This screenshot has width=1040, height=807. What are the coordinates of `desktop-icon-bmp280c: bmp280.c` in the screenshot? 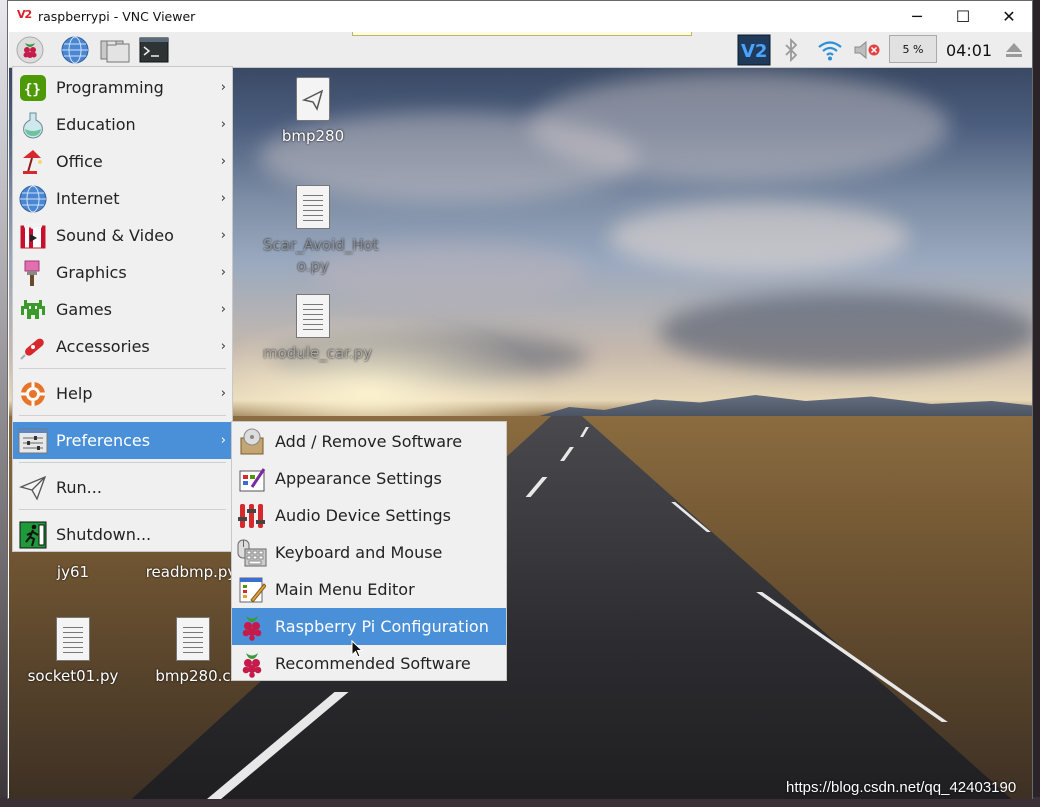 It's located at (193, 651).